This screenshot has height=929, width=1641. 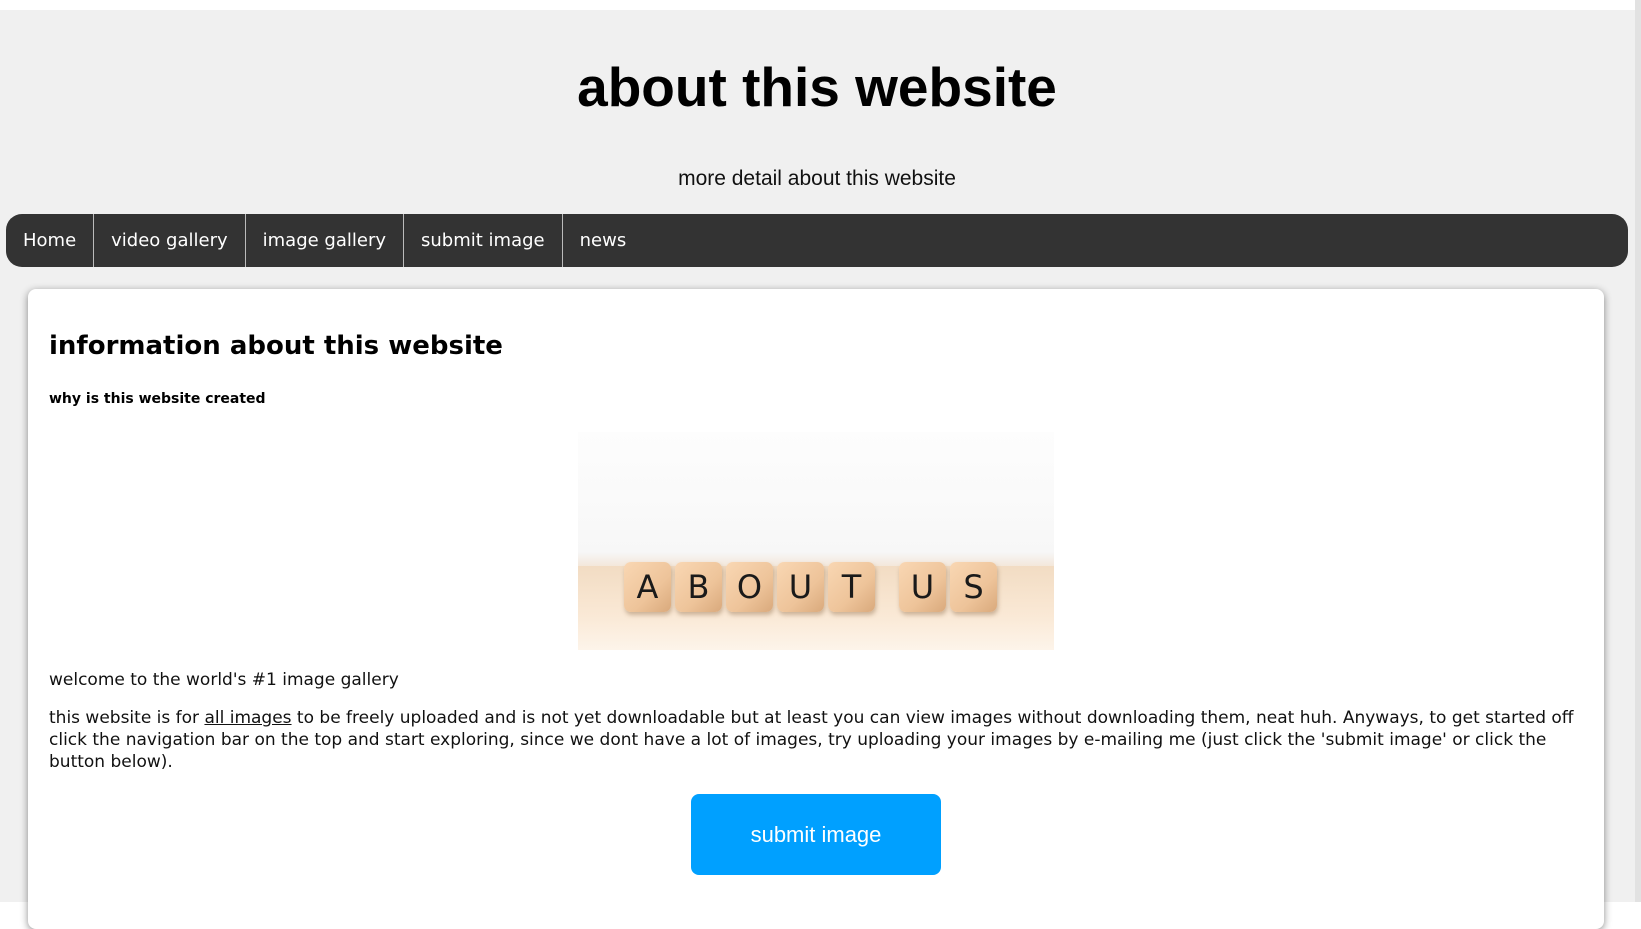 What do you see at coordinates (817, 87) in the screenshot?
I see `page-title: about this website` at bounding box center [817, 87].